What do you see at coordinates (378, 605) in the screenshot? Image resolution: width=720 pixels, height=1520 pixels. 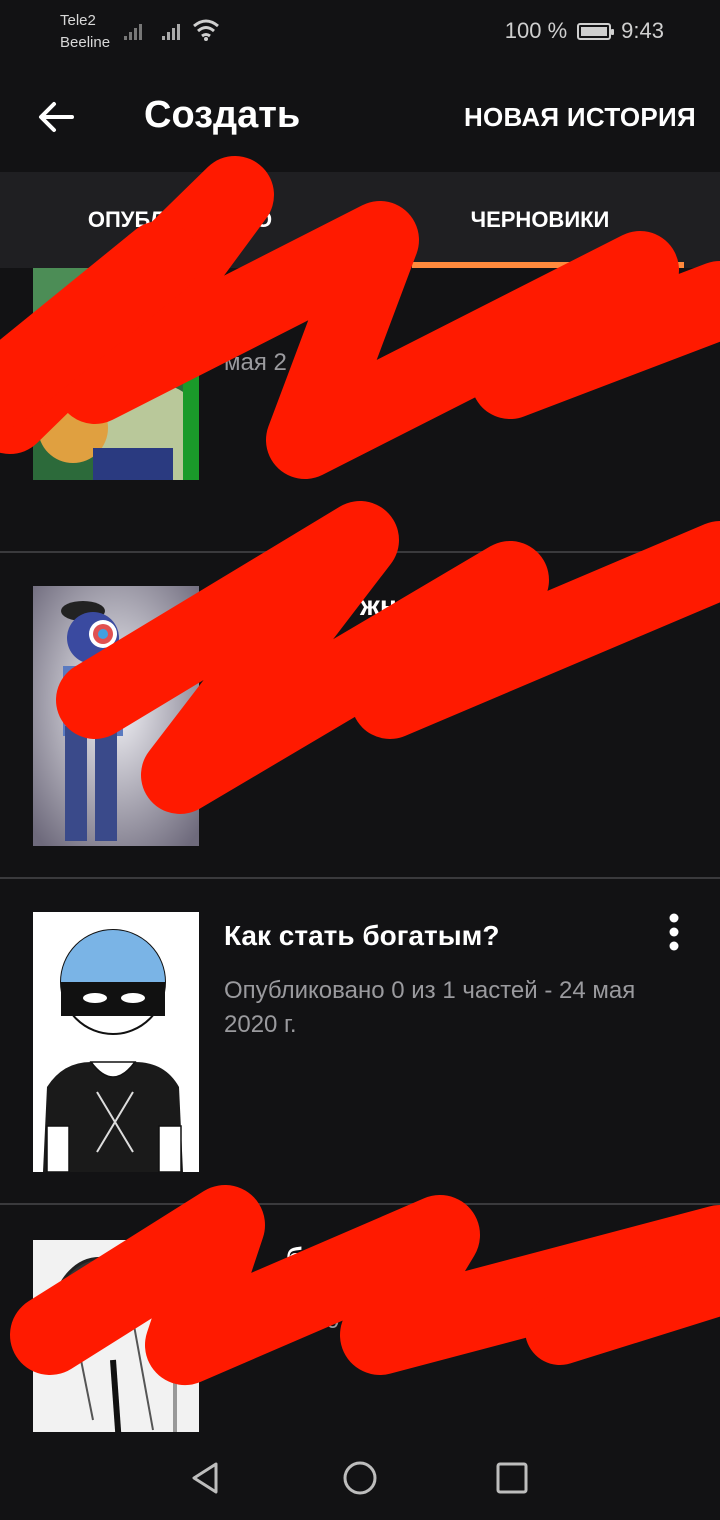 I see `story-title: жн` at bounding box center [378, 605].